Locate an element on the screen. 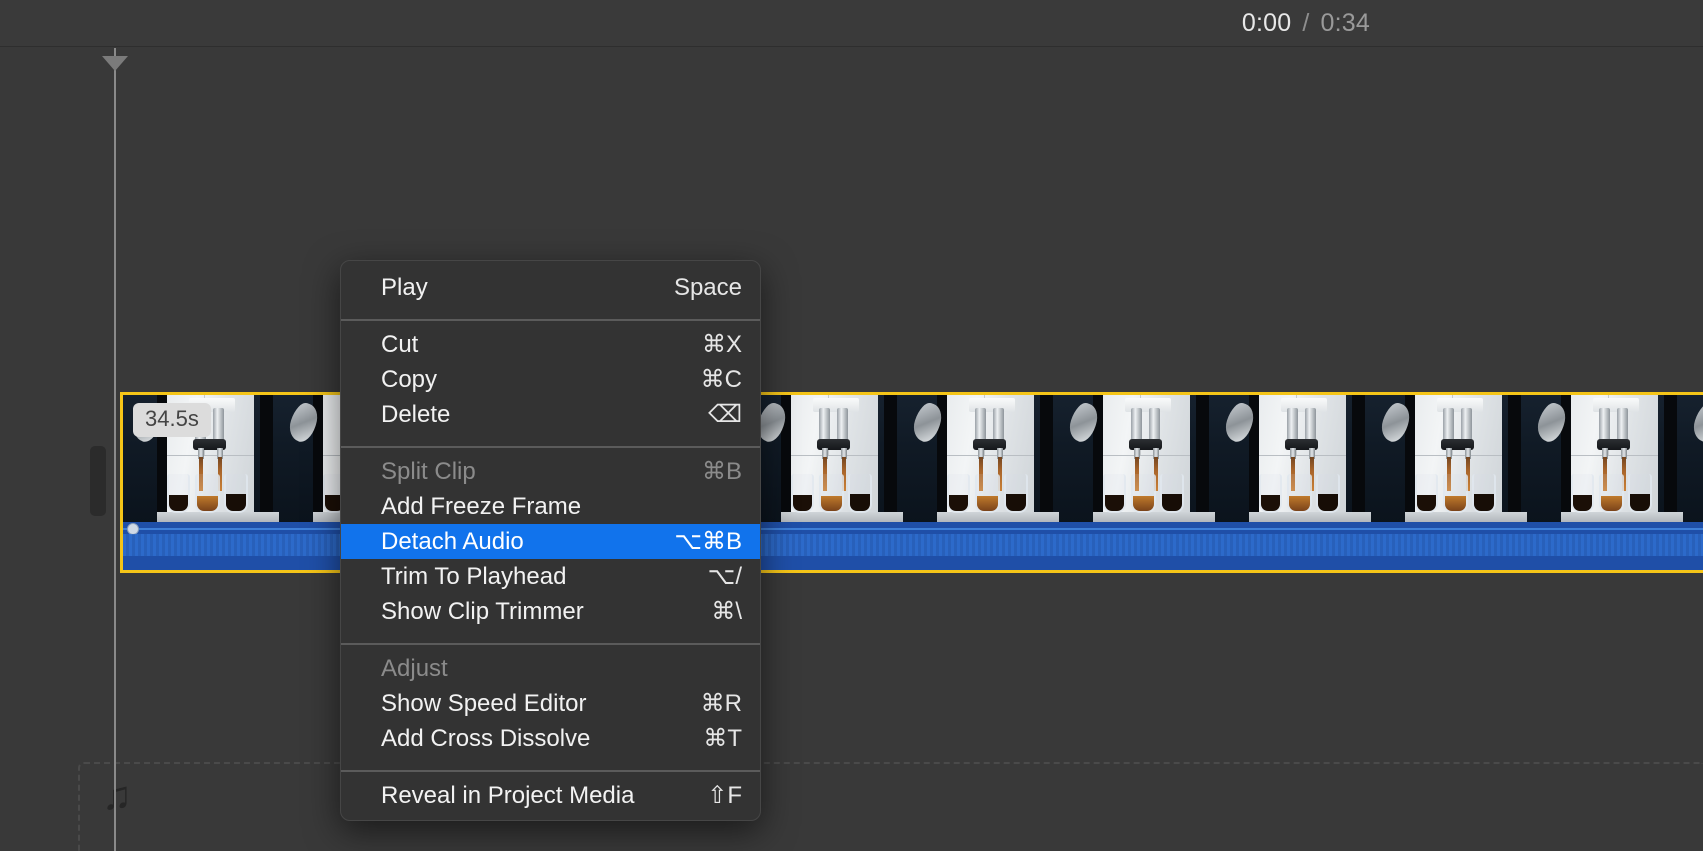  menu-item-label: Reveal in Project Media is located at coordinates (508, 795).